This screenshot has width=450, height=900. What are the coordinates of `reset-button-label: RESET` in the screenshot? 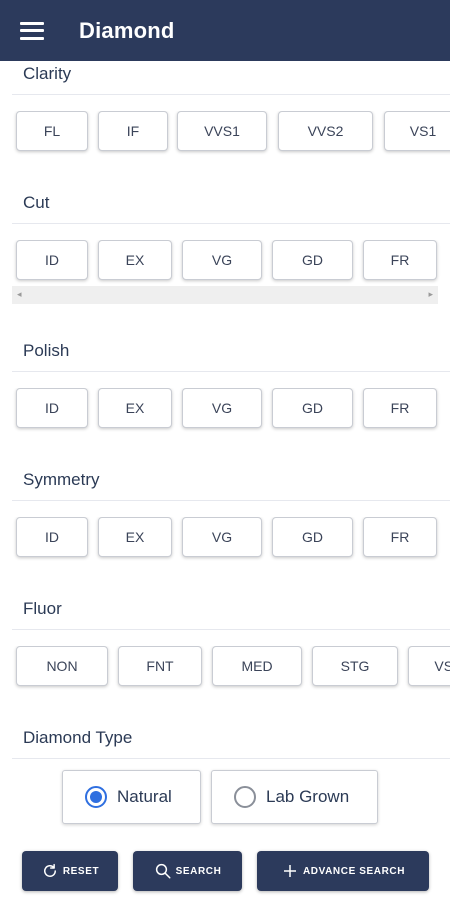 It's located at (81, 871).